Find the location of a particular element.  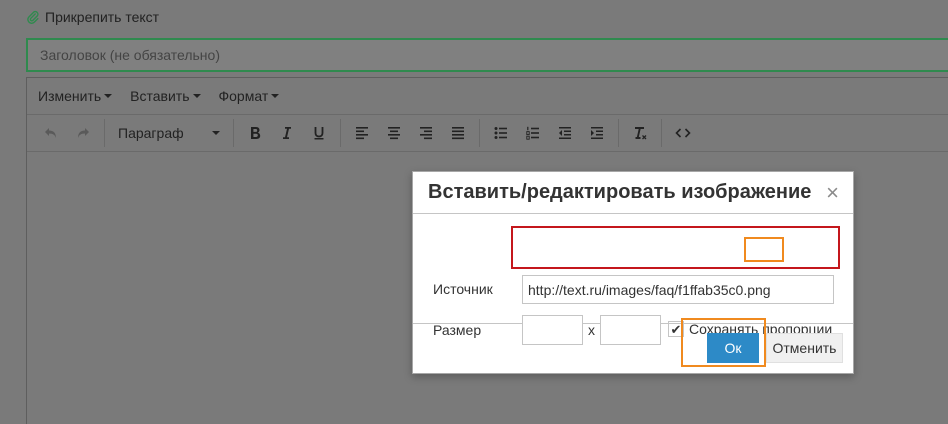

clear-formatting-button is located at coordinates (640, 133).